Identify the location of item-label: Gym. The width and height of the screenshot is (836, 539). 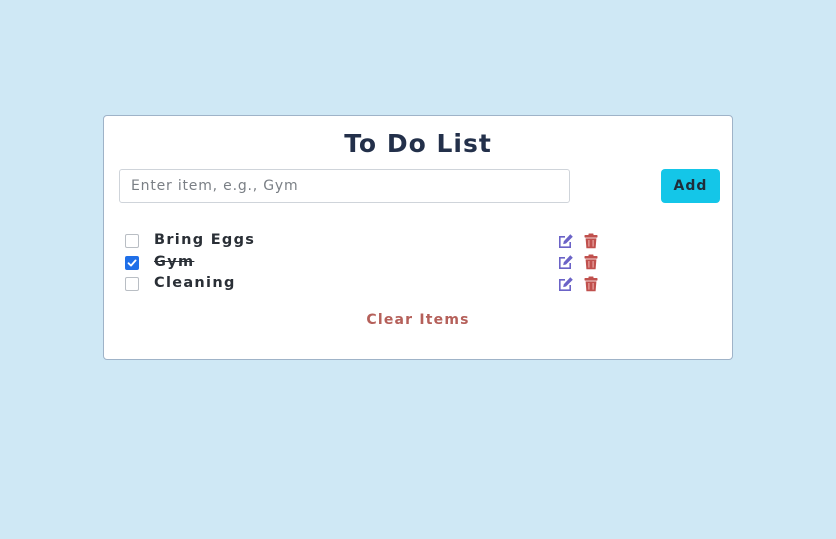
(174, 261).